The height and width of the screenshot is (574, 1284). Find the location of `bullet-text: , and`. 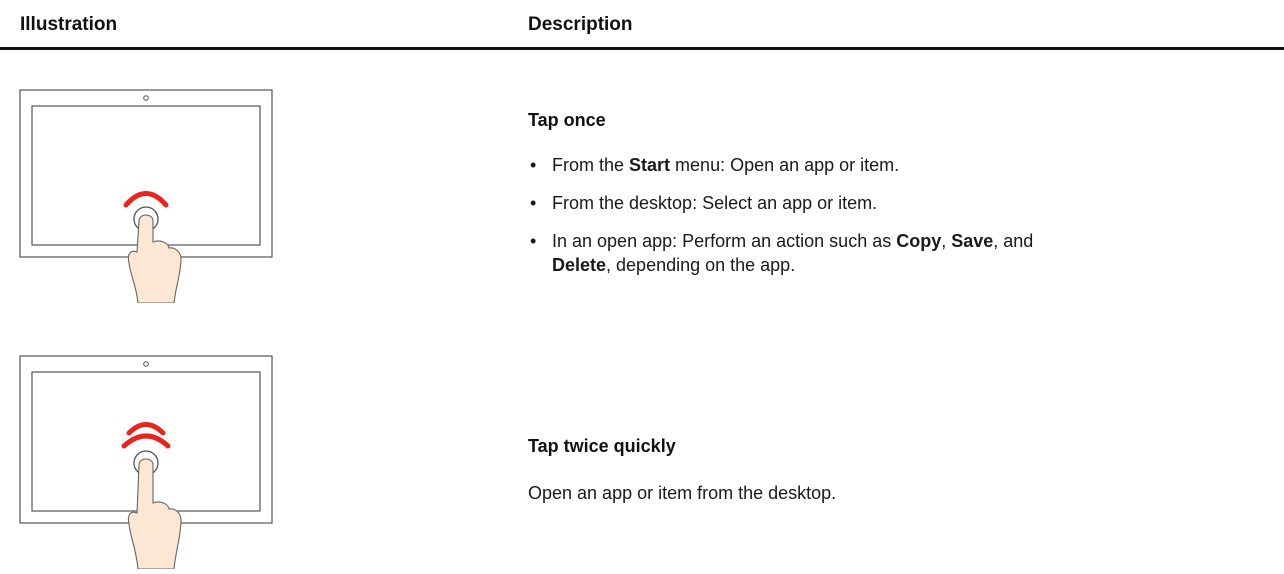

bullet-text: , and is located at coordinates (1013, 241).